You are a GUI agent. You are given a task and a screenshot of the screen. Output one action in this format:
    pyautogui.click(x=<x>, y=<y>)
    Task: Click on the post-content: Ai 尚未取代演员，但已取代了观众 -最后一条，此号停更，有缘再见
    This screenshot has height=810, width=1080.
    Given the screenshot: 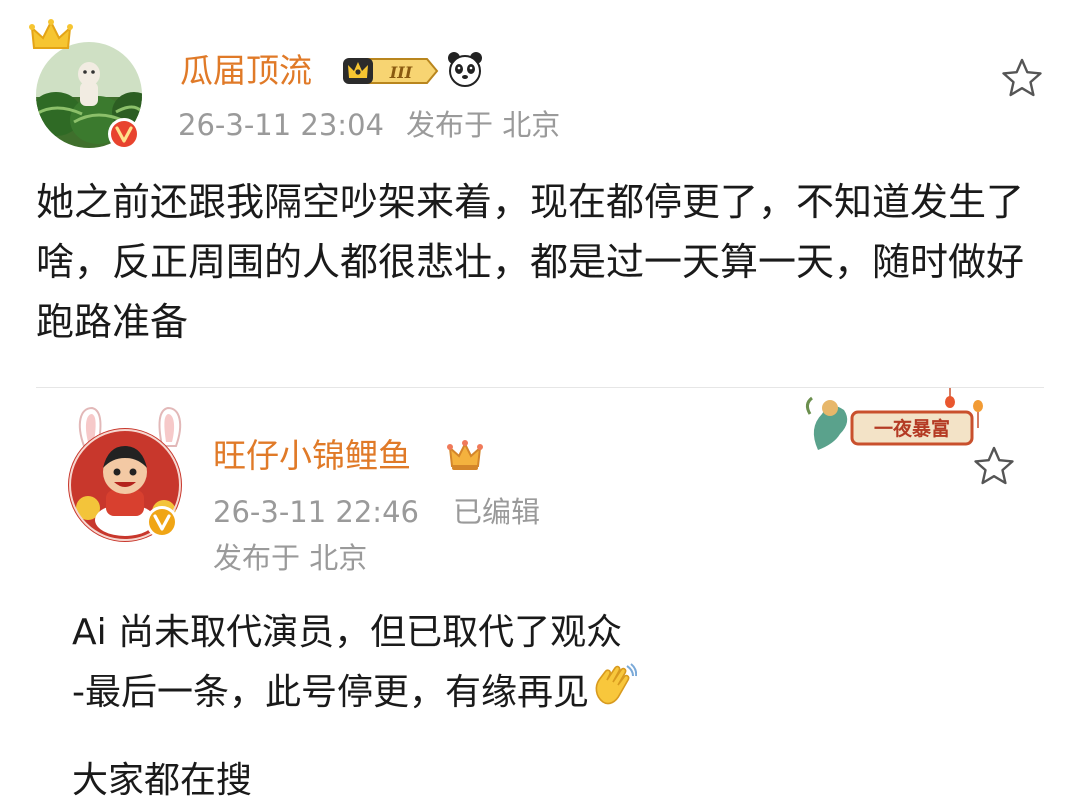 What is the action you would take?
    pyautogui.click(x=542, y=663)
    